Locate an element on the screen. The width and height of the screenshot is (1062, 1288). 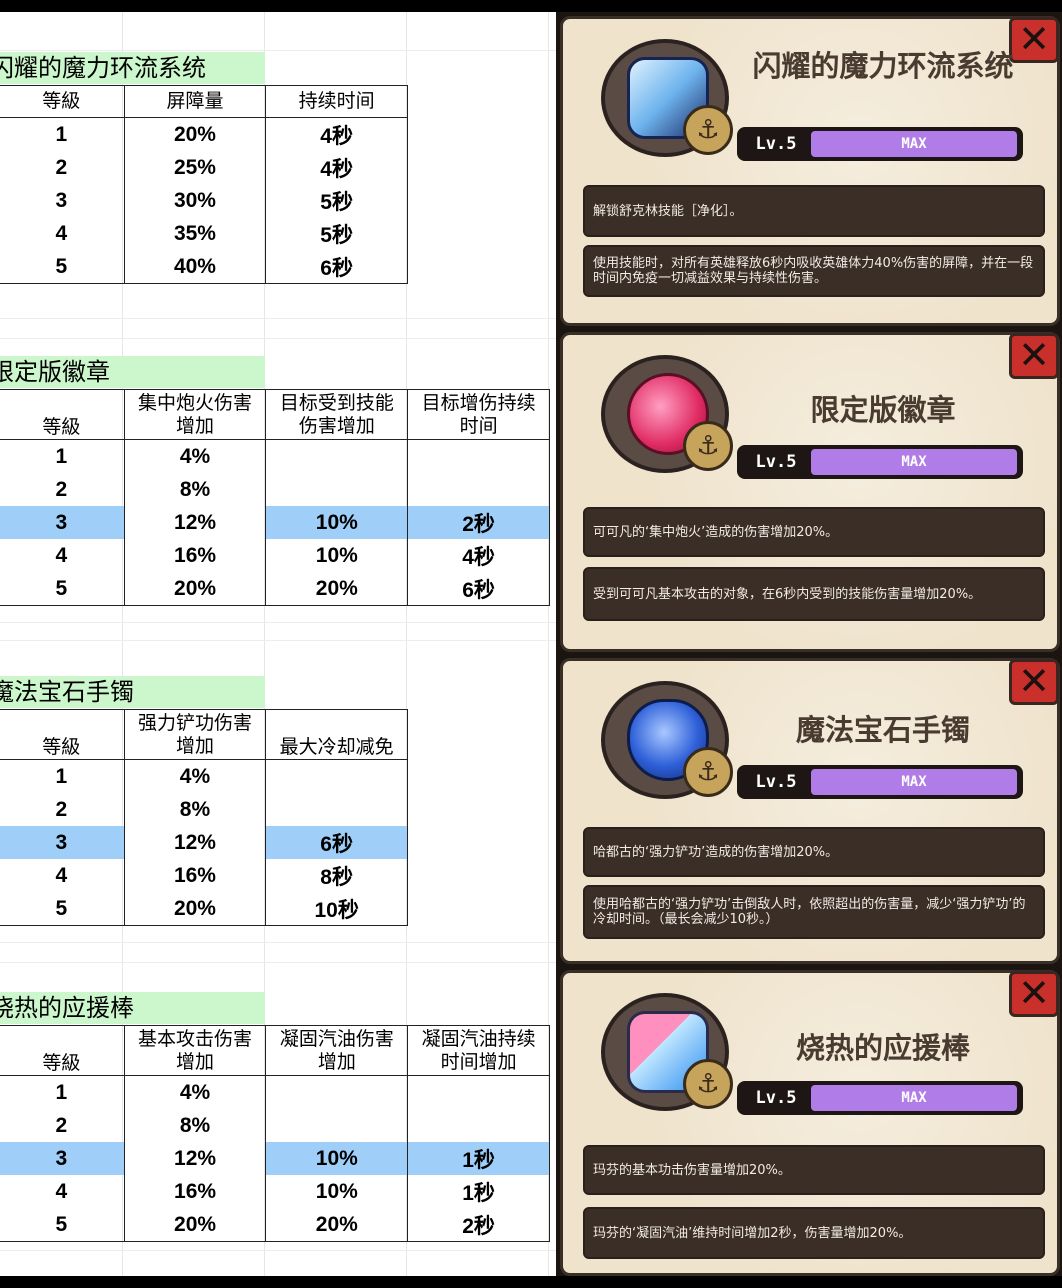
table-cell: 2秒 is located at coordinates (478, 522).